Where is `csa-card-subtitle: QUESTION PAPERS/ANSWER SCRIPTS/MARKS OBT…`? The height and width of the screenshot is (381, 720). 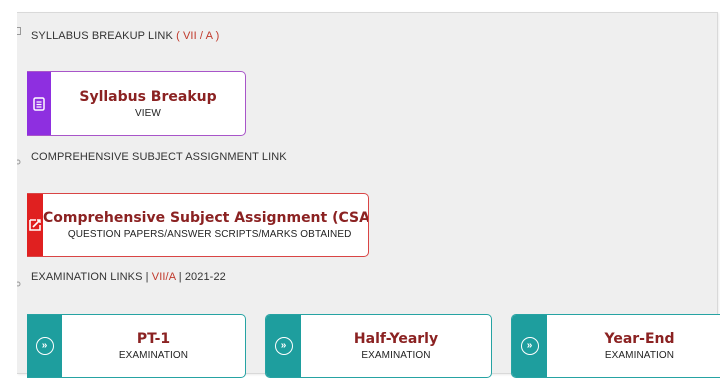
csa-card-subtitle: QUESTION PAPERS/ANSWER SCRIPTS/MARKS OBT… is located at coordinates (209, 234).